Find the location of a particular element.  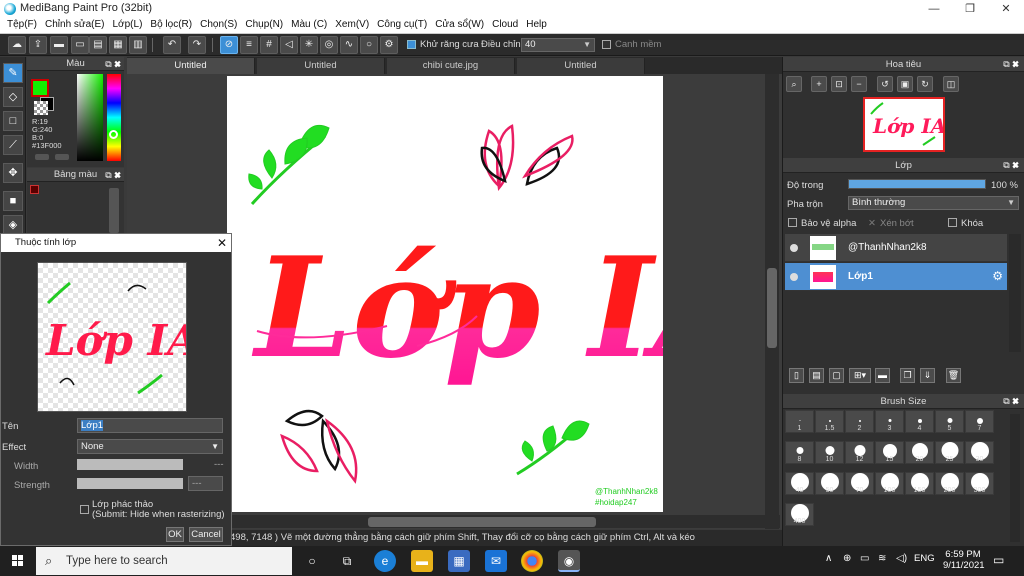

tray-wifi-icon: ≋ is located at coordinates (882, 558).